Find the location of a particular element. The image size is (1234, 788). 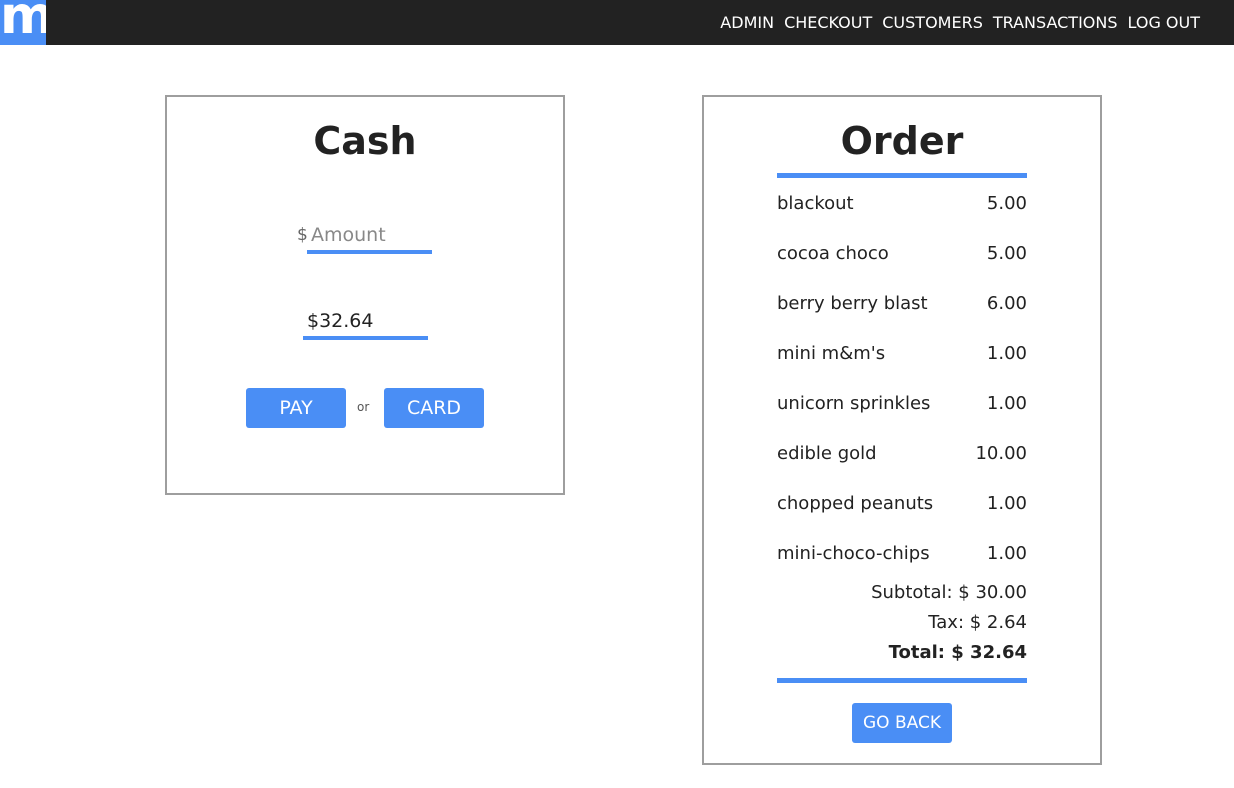

logo-letter: m is located at coordinates (23, 22).